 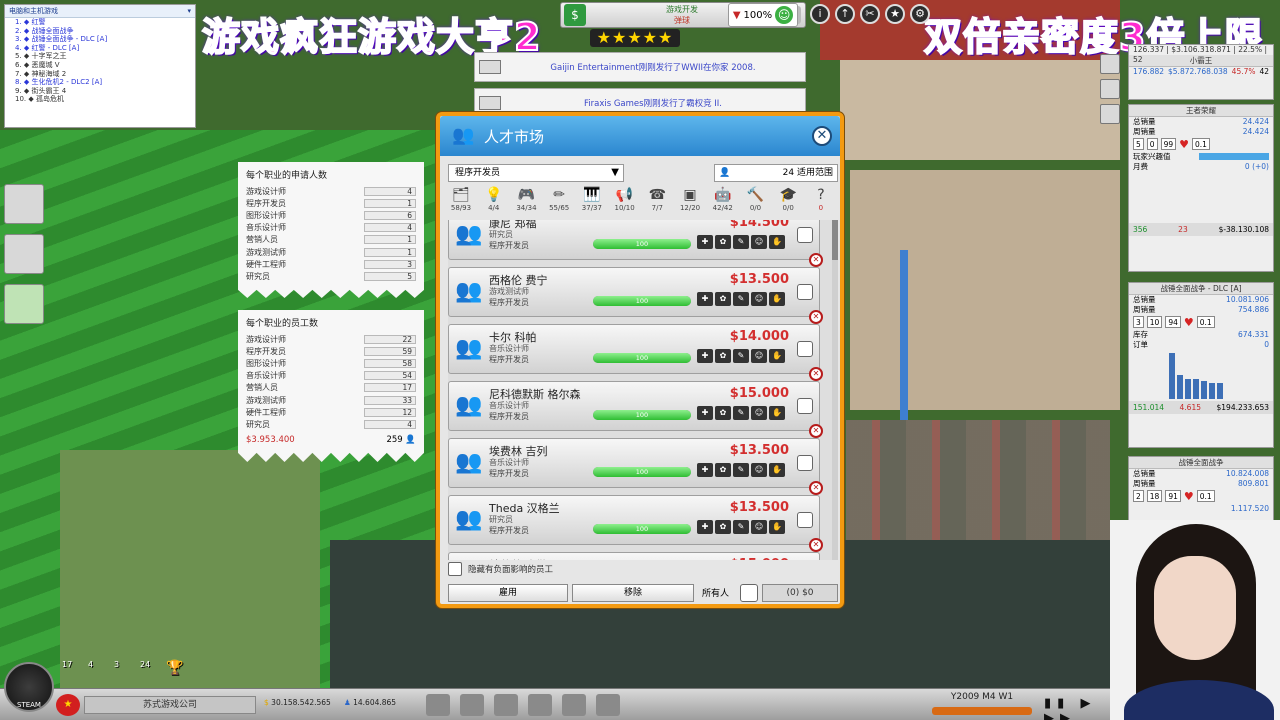 I want to click on skill-filter: ? 0, so click(x=821, y=199).